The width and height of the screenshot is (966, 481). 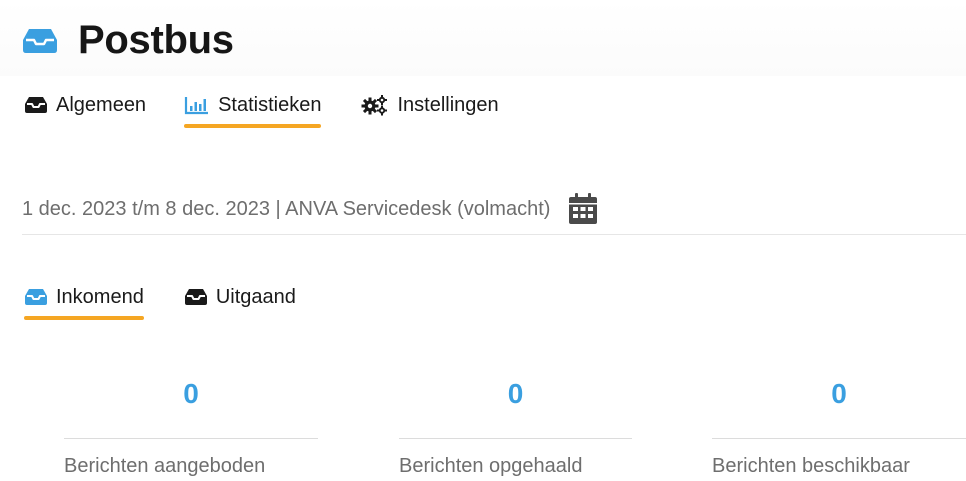 What do you see at coordinates (197, 105) in the screenshot?
I see `bar-chart-icon` at bounding box center [197, 105].